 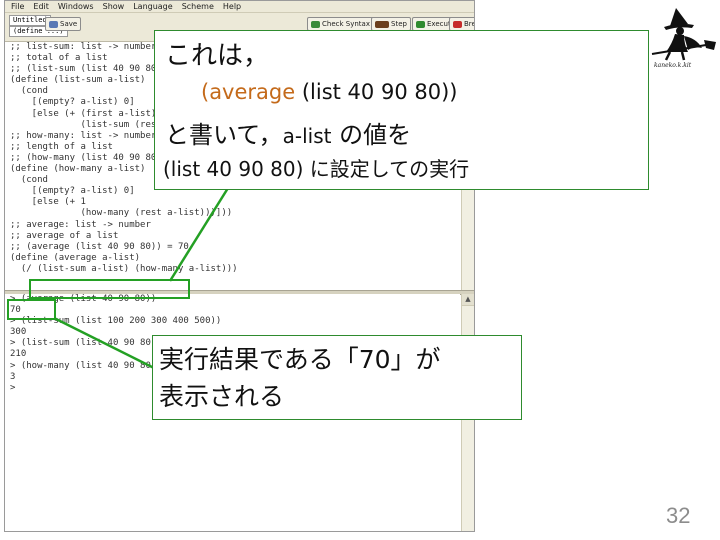 I want to click on break-button: Break, so click(x=461, y=24).